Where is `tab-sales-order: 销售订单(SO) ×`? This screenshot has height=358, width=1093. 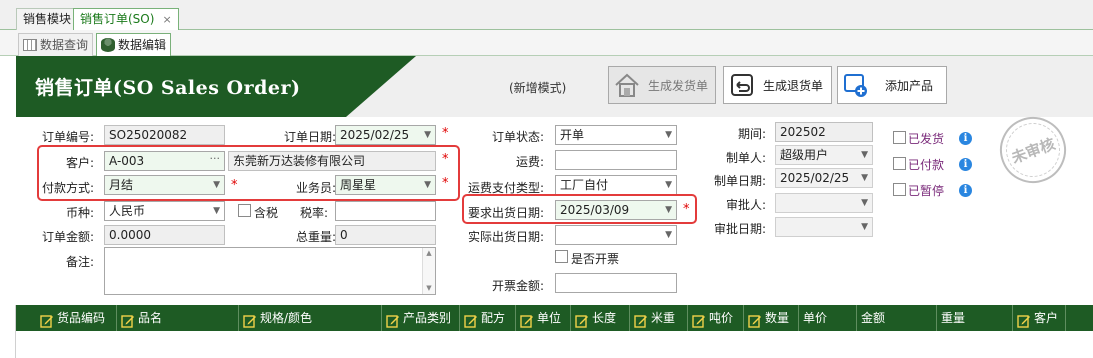
tab-sales-order: 销售订单(SO) × is located at coordinates (126, 19).